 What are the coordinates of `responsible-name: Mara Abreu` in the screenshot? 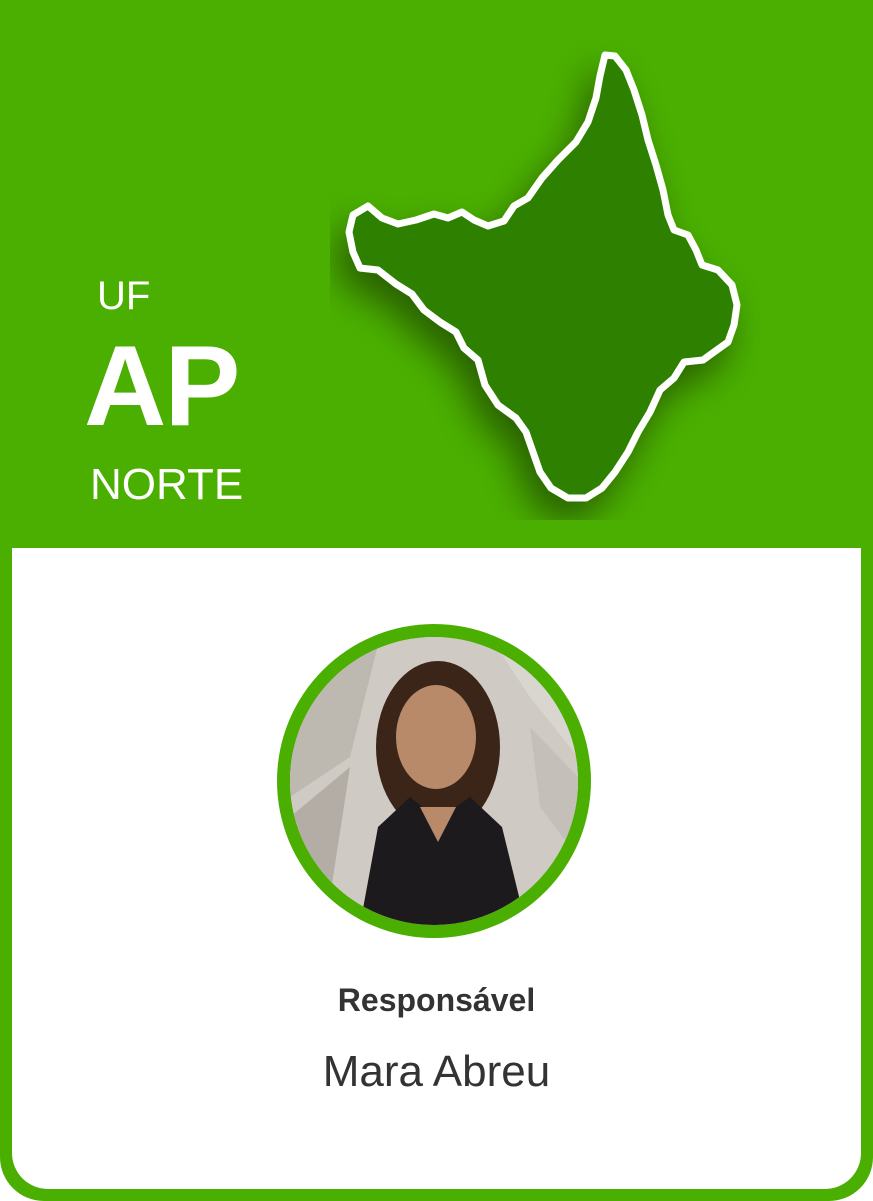 It's located at (436, 1071).